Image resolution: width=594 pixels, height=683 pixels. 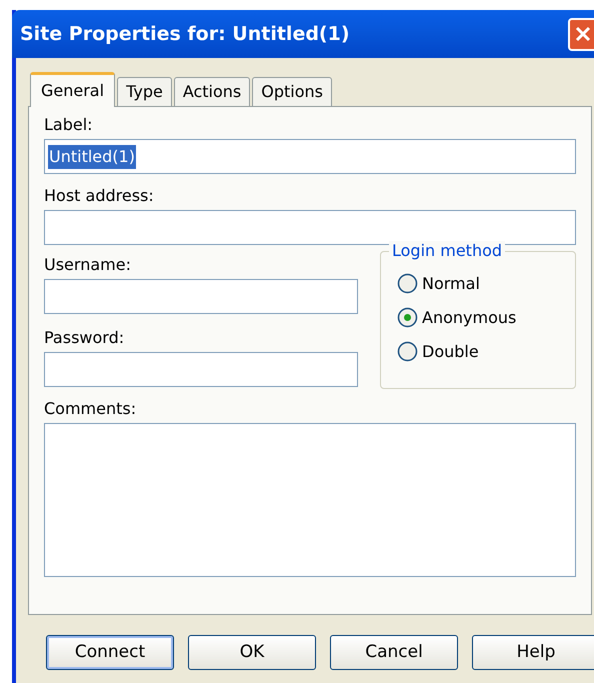 I want to click on tab: Type, so click(x=144, y=92).